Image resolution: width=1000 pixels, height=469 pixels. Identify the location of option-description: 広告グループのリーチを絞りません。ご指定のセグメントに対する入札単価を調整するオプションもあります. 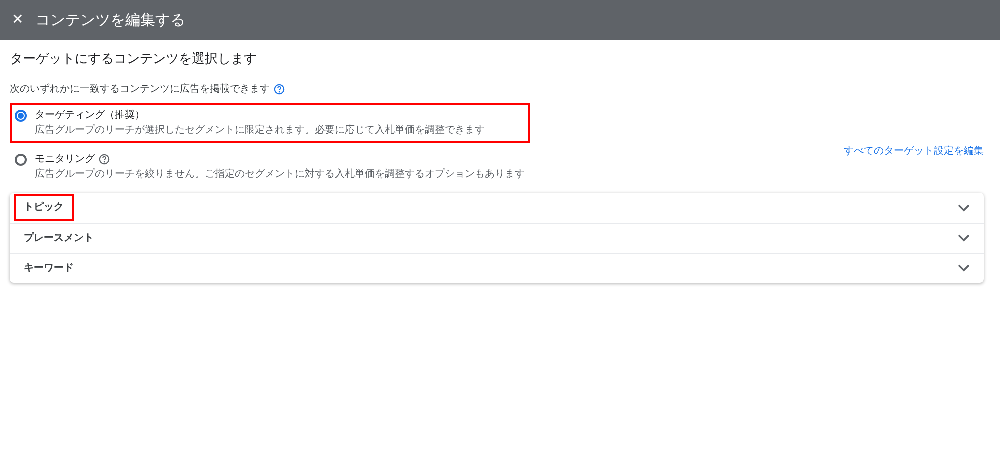
(280, 175).